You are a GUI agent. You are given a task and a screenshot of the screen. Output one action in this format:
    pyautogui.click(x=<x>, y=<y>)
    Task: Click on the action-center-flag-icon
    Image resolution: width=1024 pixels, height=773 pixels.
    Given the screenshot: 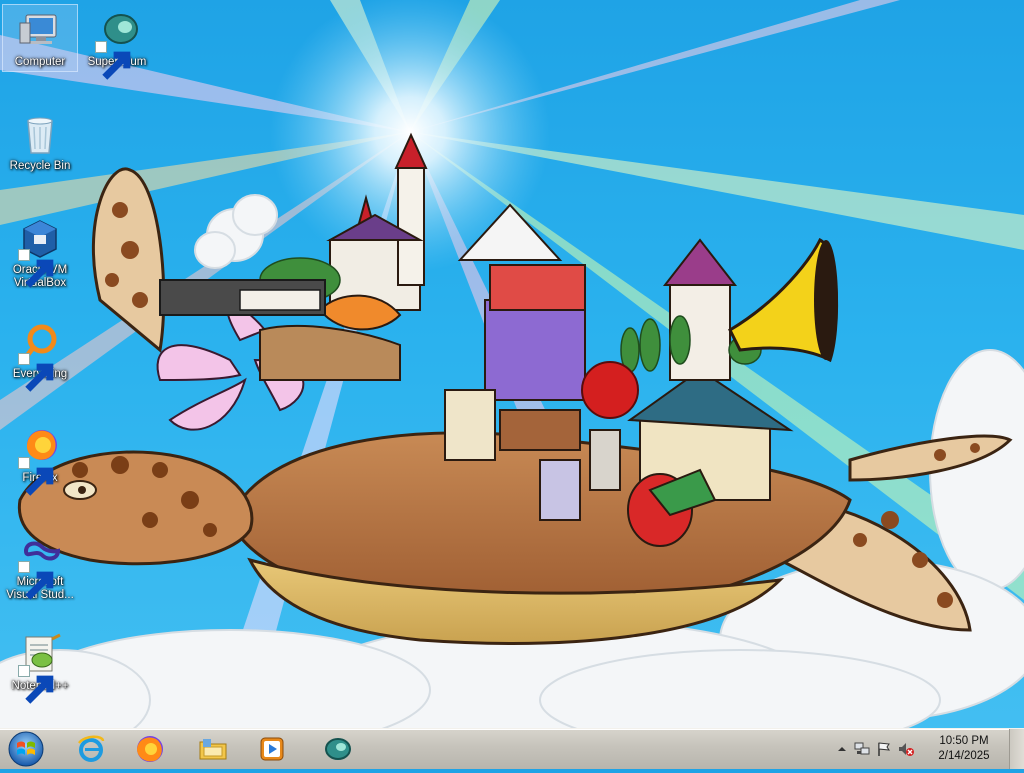 What is the action you would take?
    pyautogui.click(x=884, y=749)
    